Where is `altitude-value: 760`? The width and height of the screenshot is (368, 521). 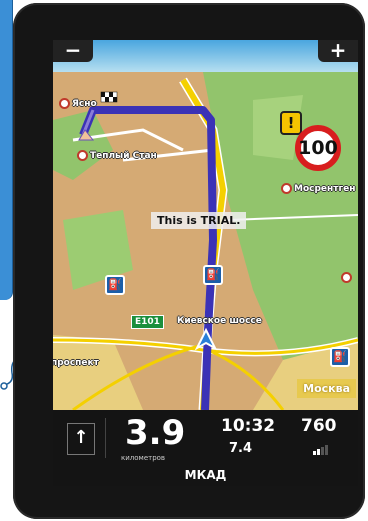
altitude-value: 760 is located at coordinates (319, 426).